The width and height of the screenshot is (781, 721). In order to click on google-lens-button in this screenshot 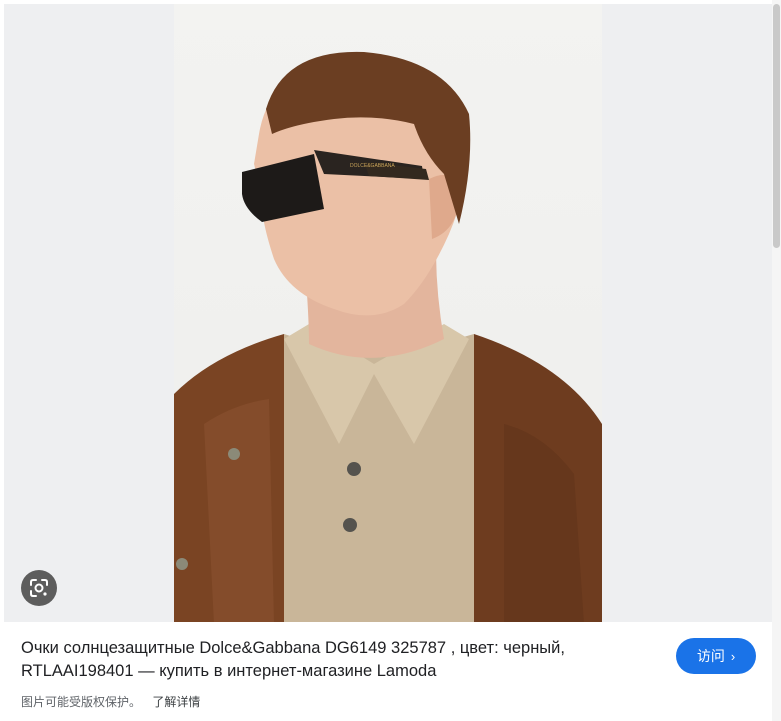, I will do `click(39, 588)`.